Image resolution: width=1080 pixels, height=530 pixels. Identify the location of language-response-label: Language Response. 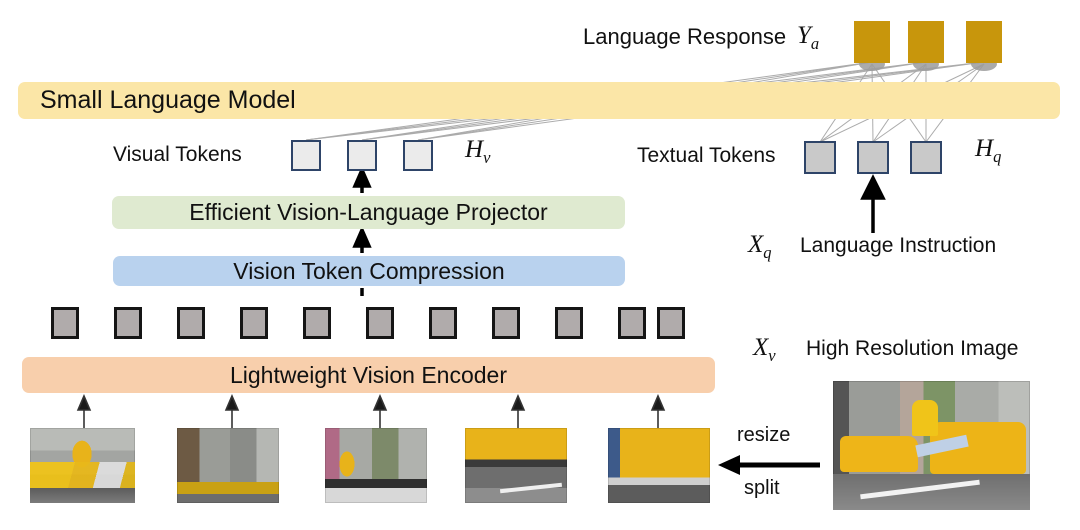
(685, 36).